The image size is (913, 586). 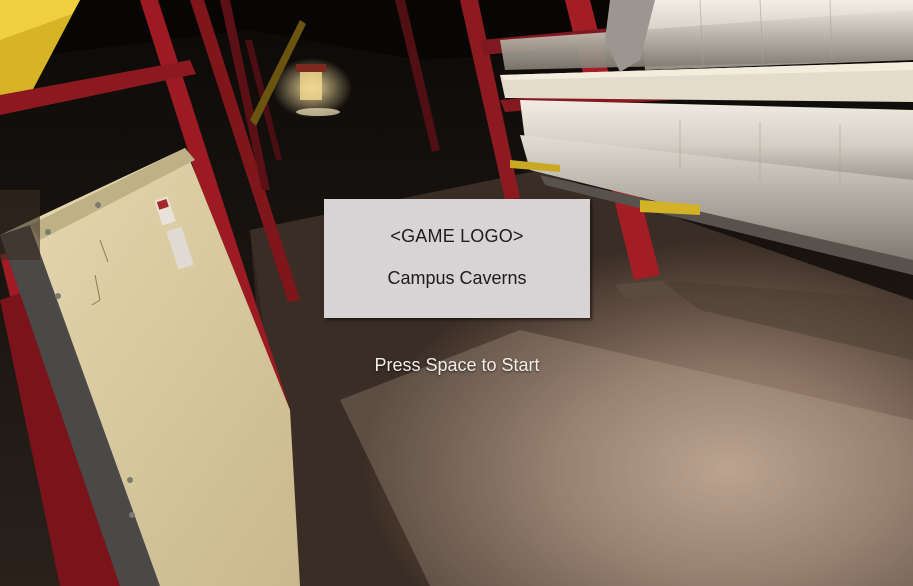 What do you see at coordinates (457, 278) in the screenshot?
I see `game-title: Campus Caverns` at bounding box center [457, 278].